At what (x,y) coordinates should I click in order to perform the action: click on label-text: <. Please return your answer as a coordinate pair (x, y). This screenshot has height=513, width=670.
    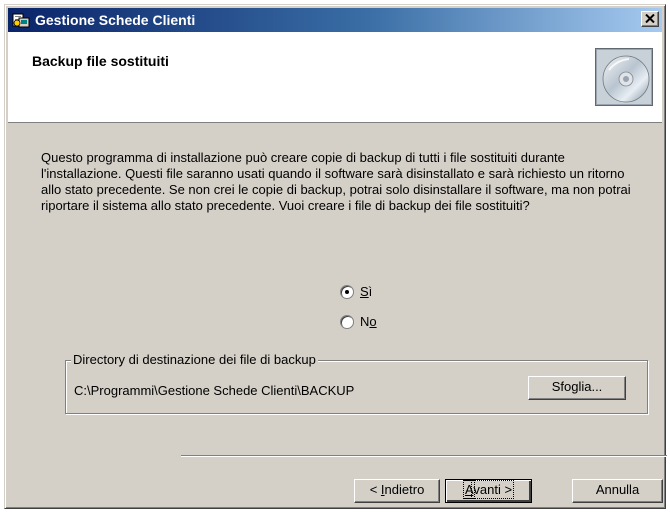
    Looking at the image, I should click on (375, 489).